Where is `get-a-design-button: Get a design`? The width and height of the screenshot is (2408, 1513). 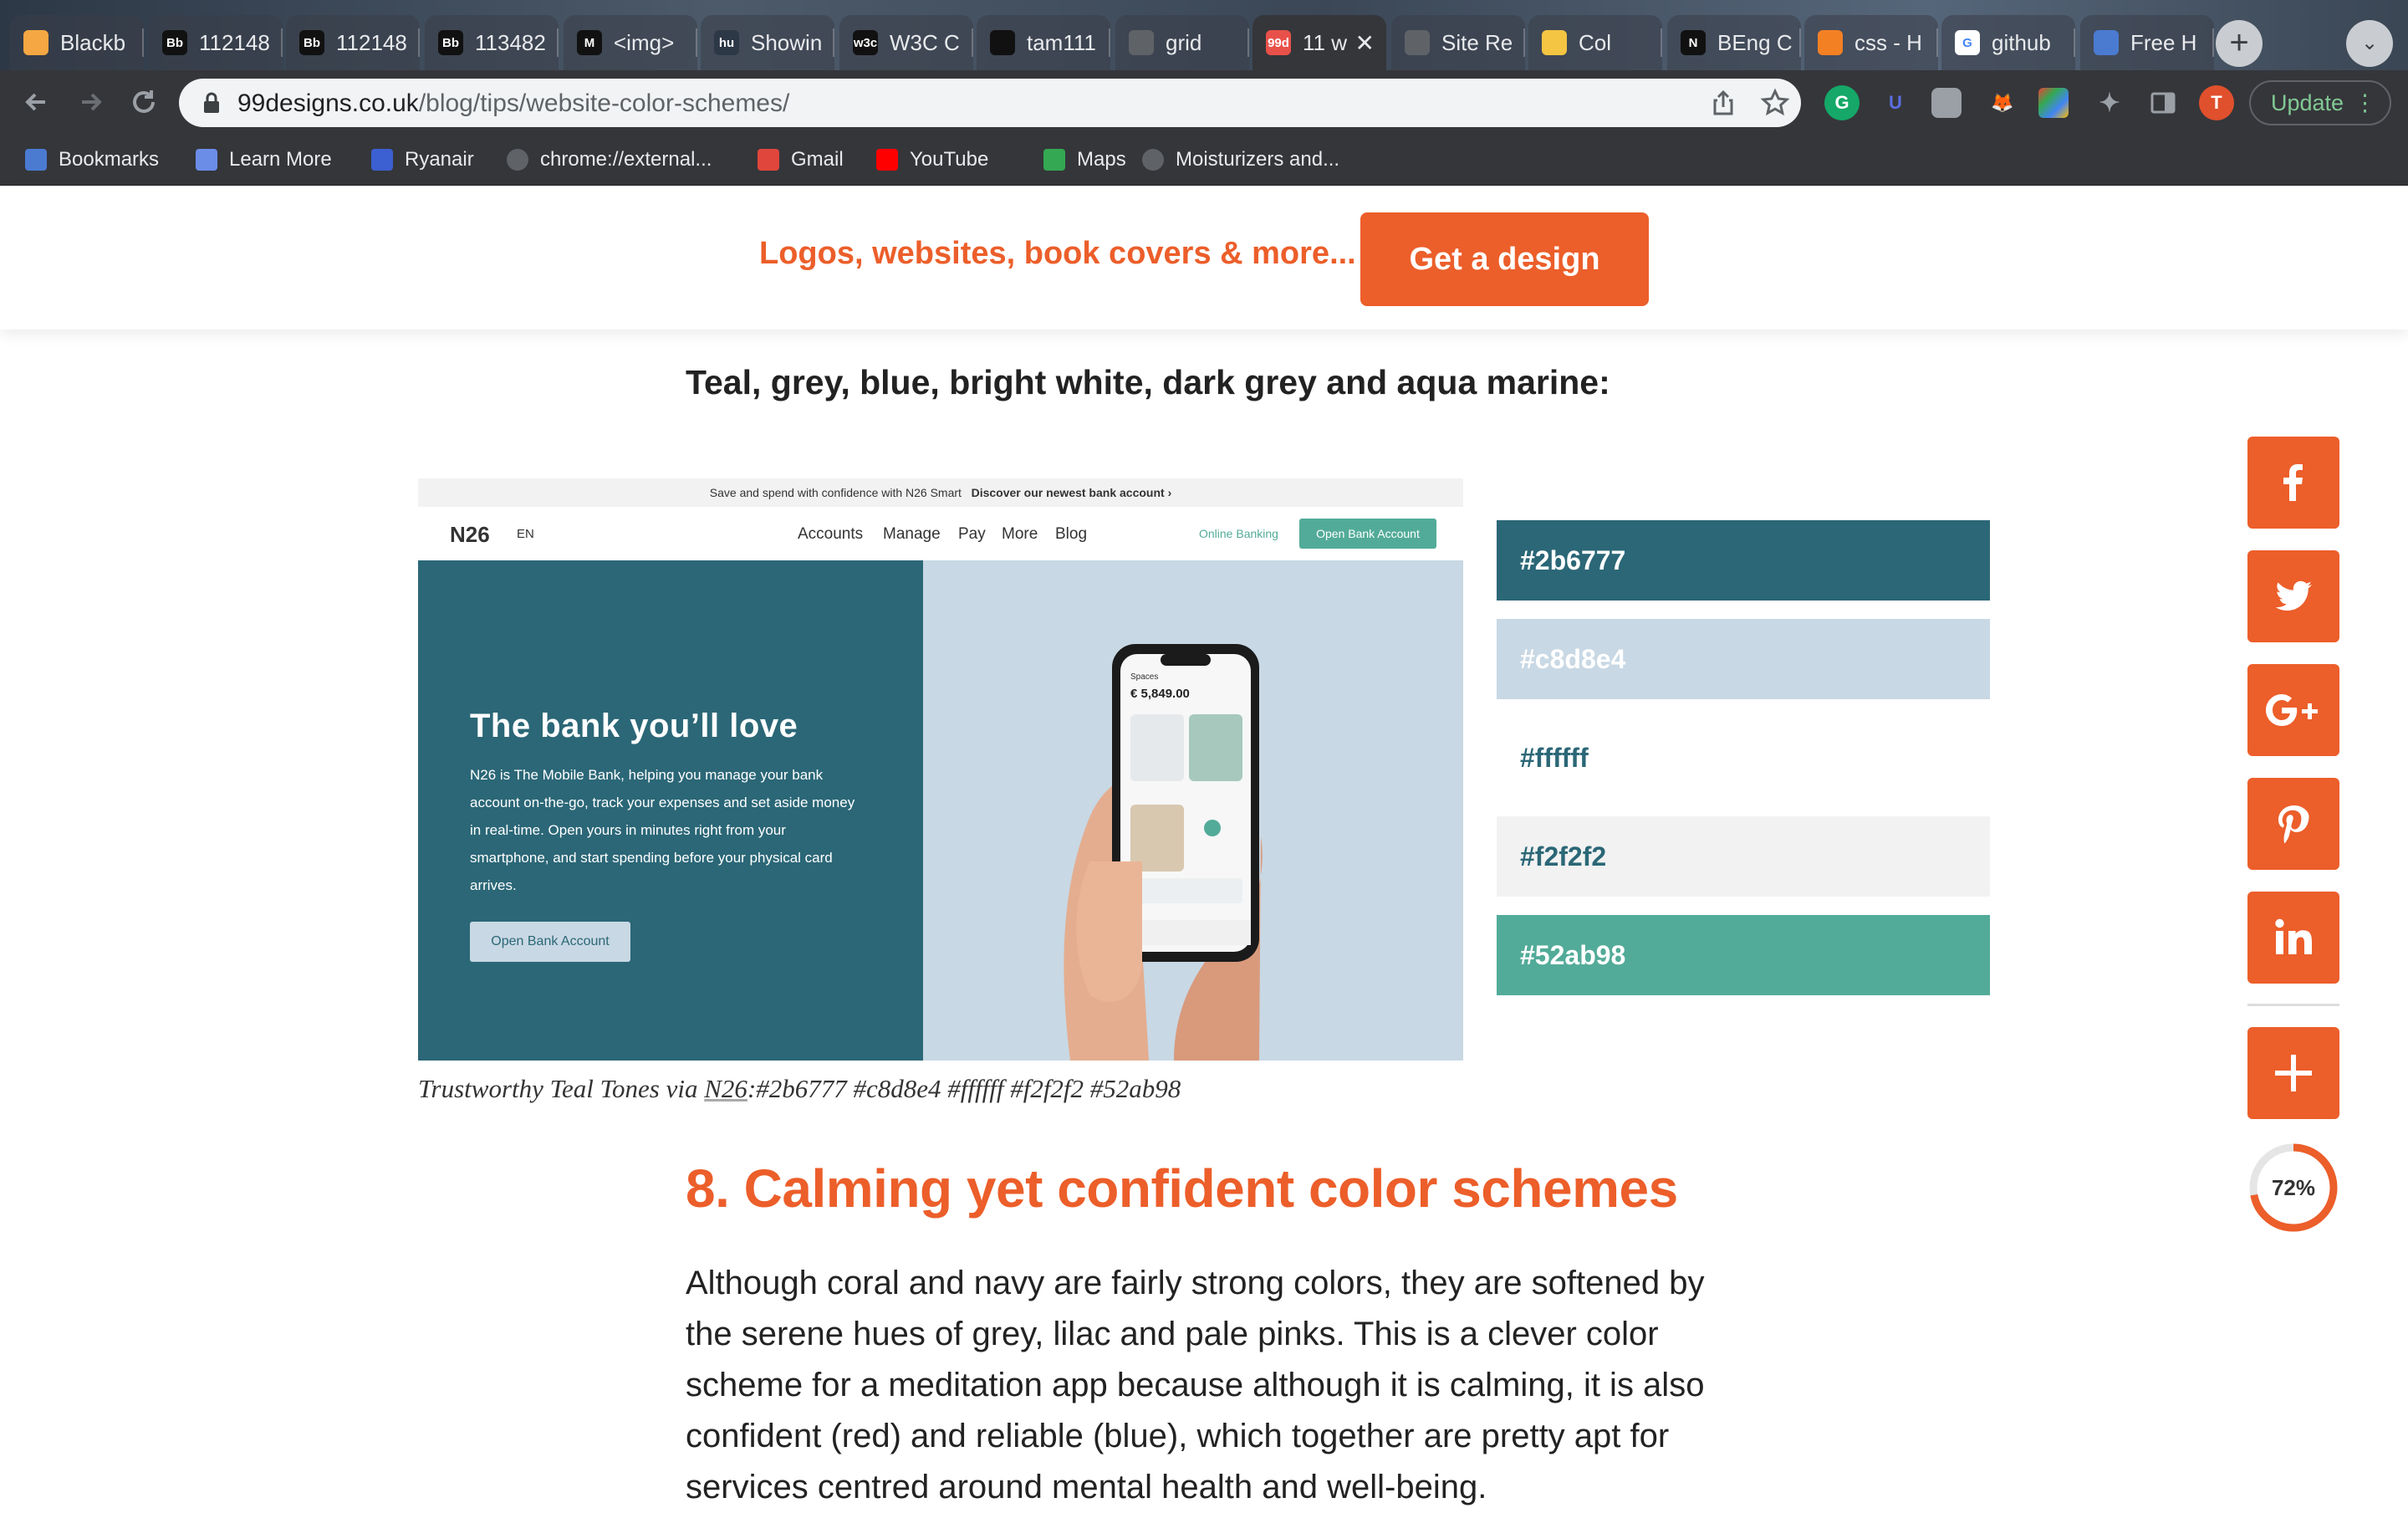
get-a-design-button: Get a design is located at coordinates (1505, 259).